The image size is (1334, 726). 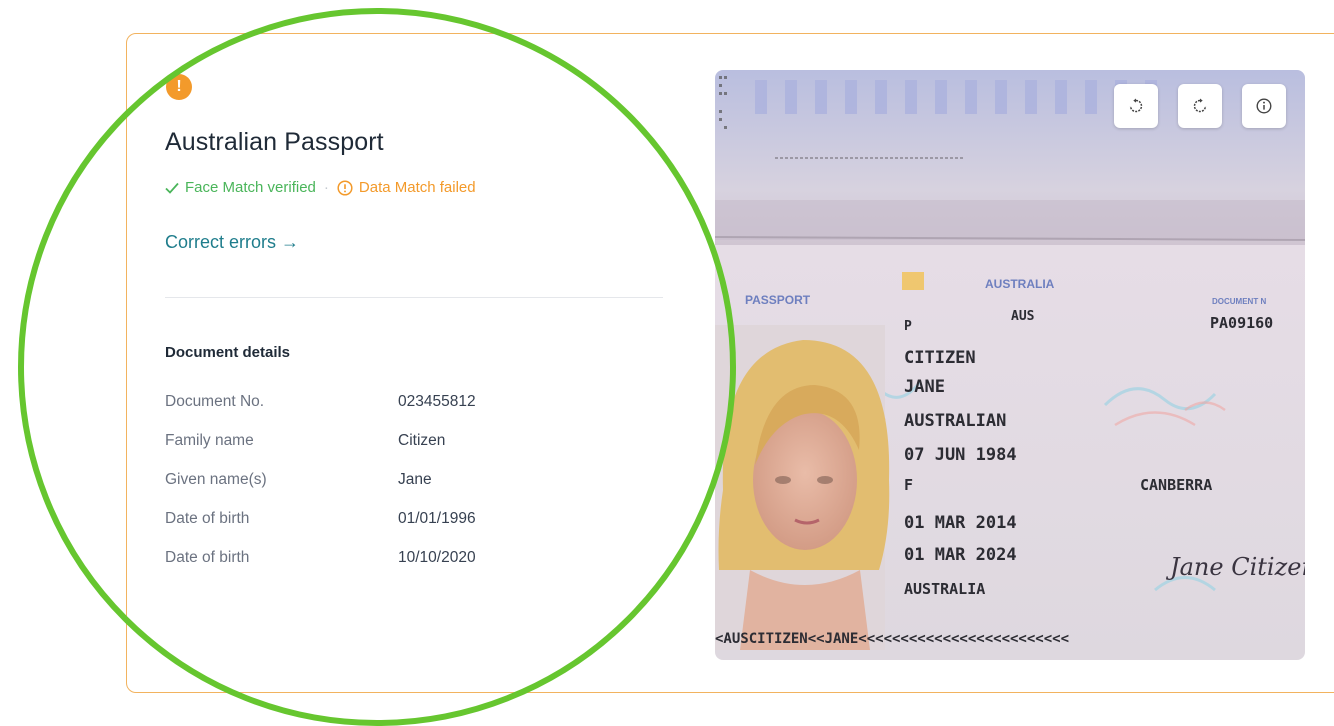 What do you see at coordinates (209, 440) in the screenshot?
I see `detail-label: Family name` at bounding box center [209, 440].